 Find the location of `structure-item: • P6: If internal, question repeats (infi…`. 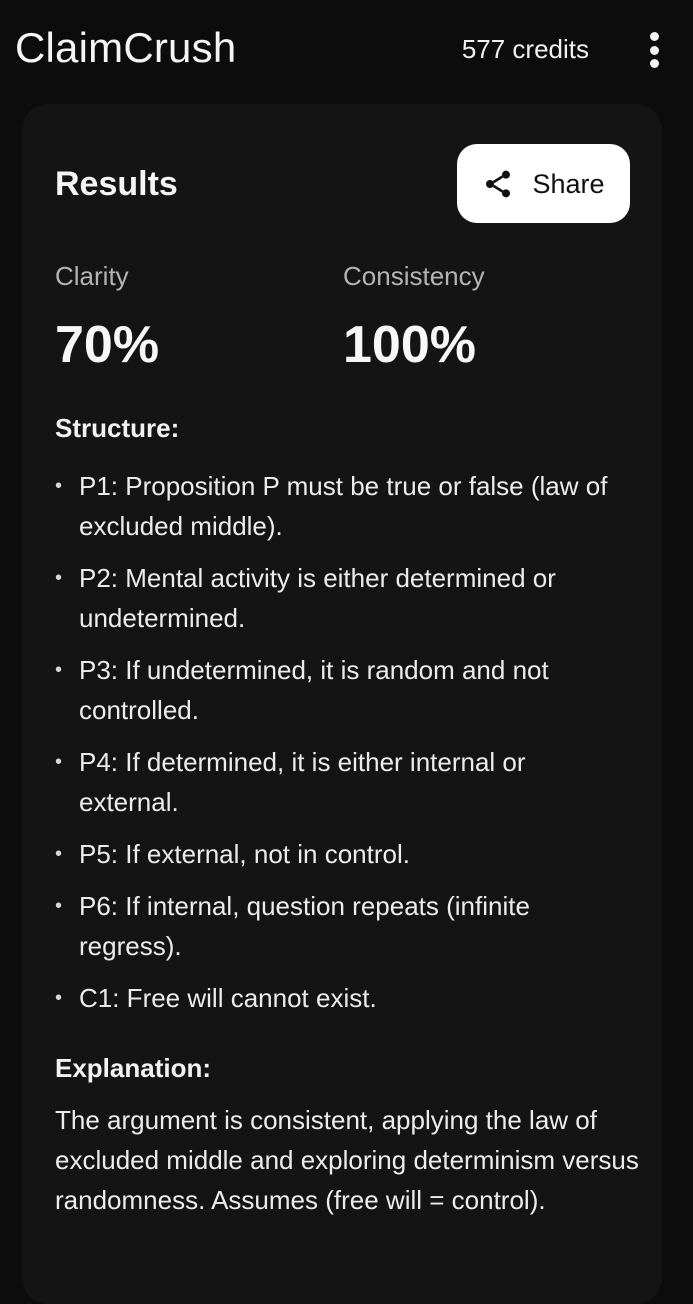

structure-item: • P6: If internal, question repeats (infi… is located at coordinates (340, 926).